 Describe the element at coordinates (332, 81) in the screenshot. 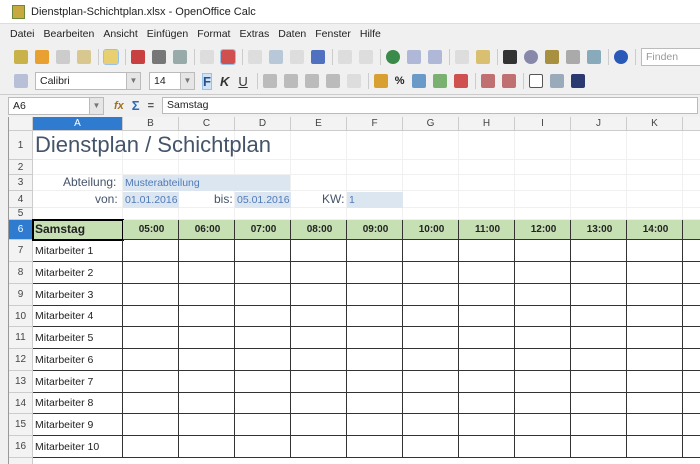

I see `justify-icon` at that location.